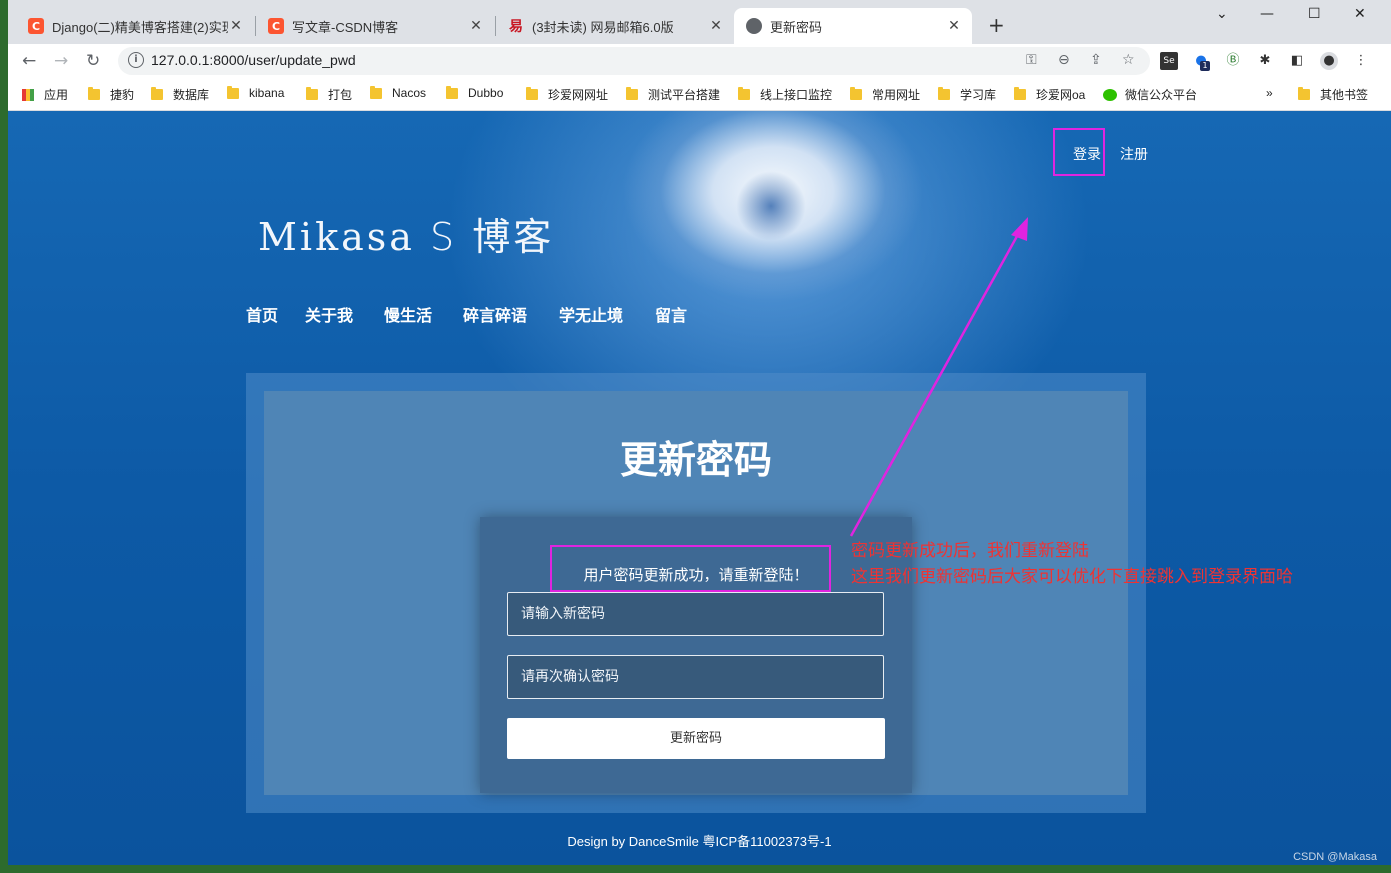 This screenshot has height=873, width=1391. I want to click on translate-icon: ●1, so click(1201, 61).